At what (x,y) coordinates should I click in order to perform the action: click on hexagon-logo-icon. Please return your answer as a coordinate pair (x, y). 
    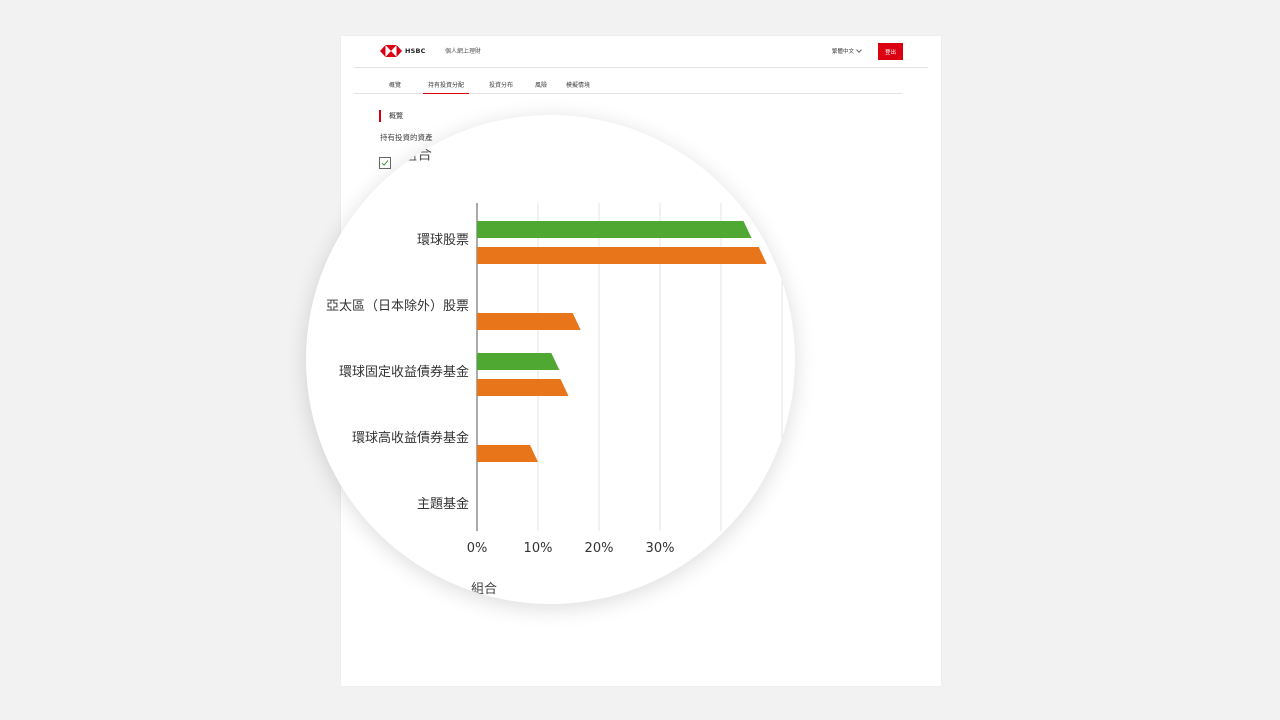
    Looking at the image, I should click on (391, 51).